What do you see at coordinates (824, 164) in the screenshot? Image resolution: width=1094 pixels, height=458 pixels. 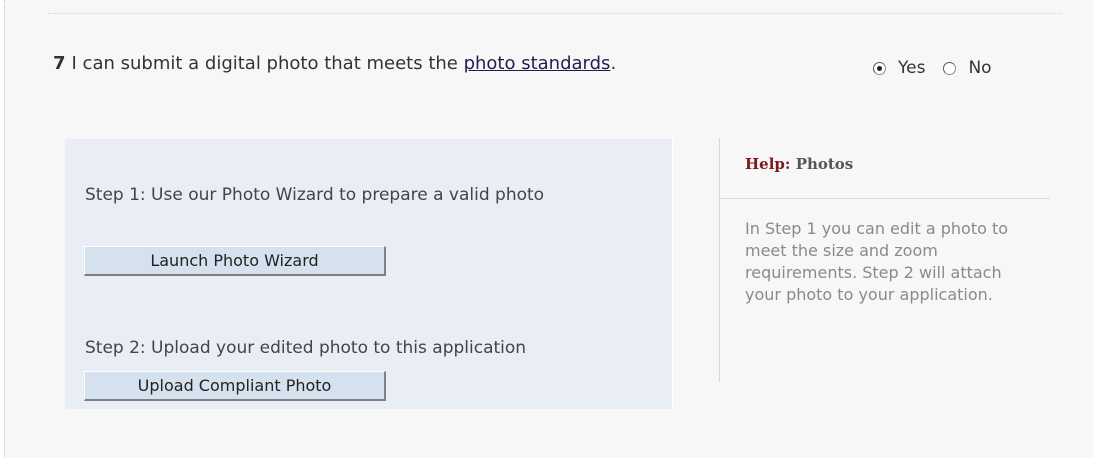 I see `help-title-topic: Photos` at bounding box center [824, 164].